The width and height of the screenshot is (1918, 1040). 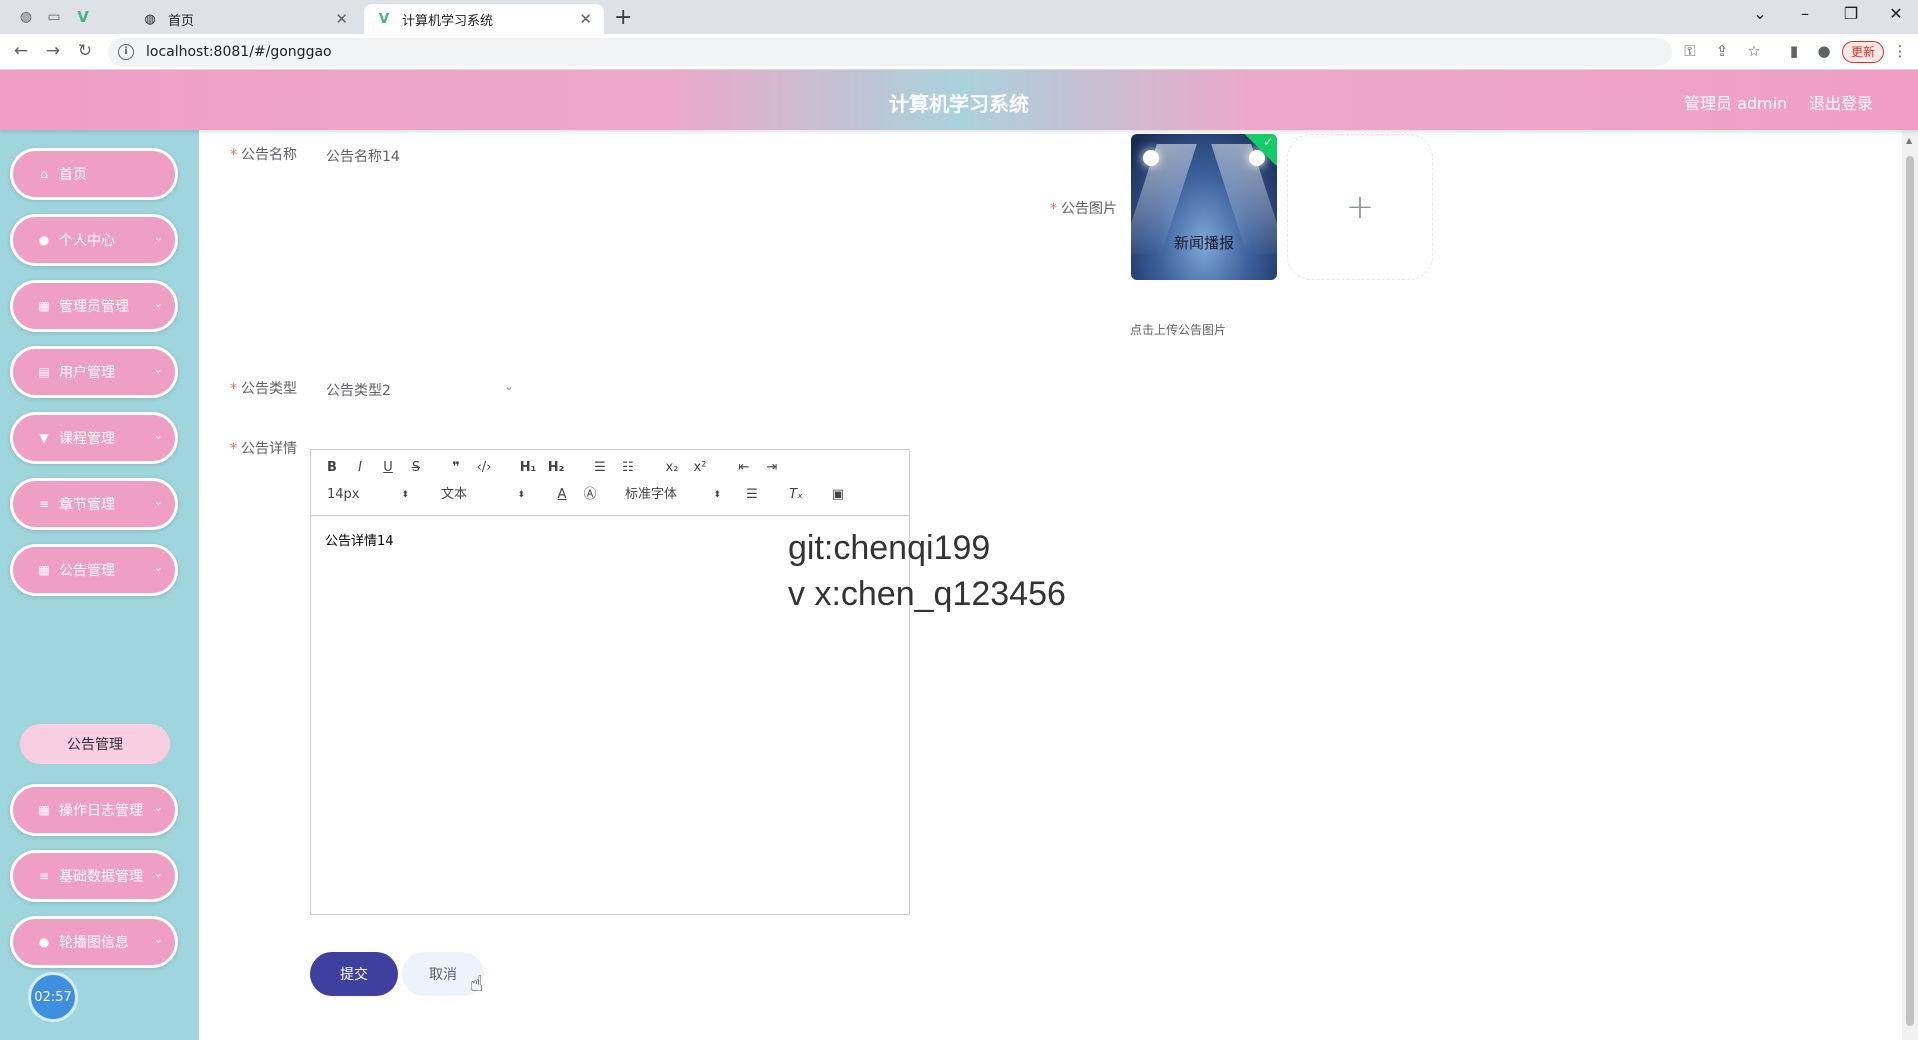 I want to click on superscript-icon: x², so click(x=700, y=468).